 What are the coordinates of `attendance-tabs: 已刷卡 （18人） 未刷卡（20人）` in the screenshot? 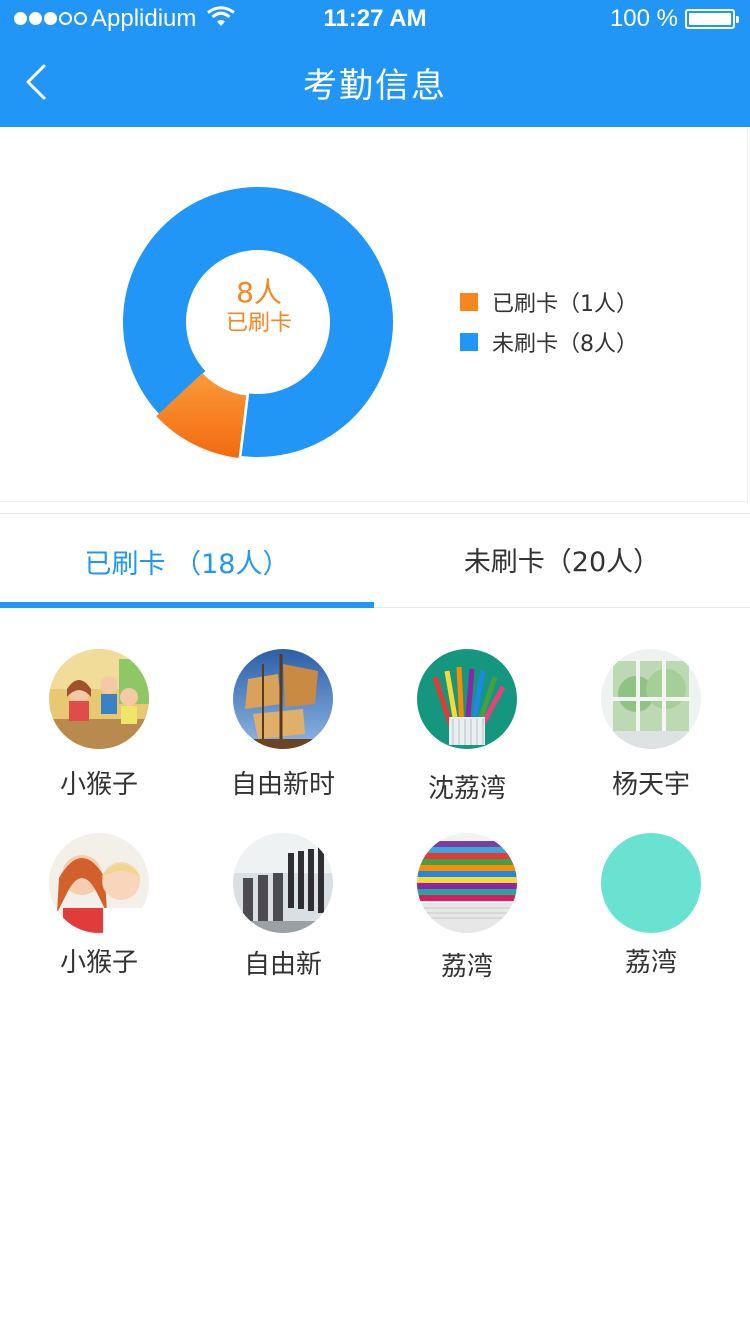 It's located at (375, 560).